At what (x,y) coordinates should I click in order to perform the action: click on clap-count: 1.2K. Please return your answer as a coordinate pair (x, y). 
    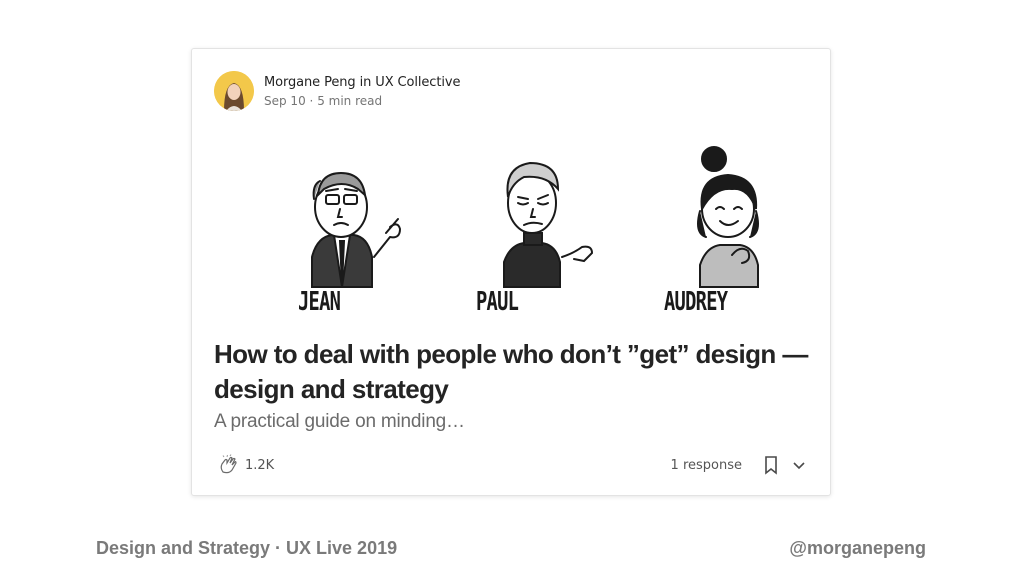
    Looking at the image, I should click on (260, 465).